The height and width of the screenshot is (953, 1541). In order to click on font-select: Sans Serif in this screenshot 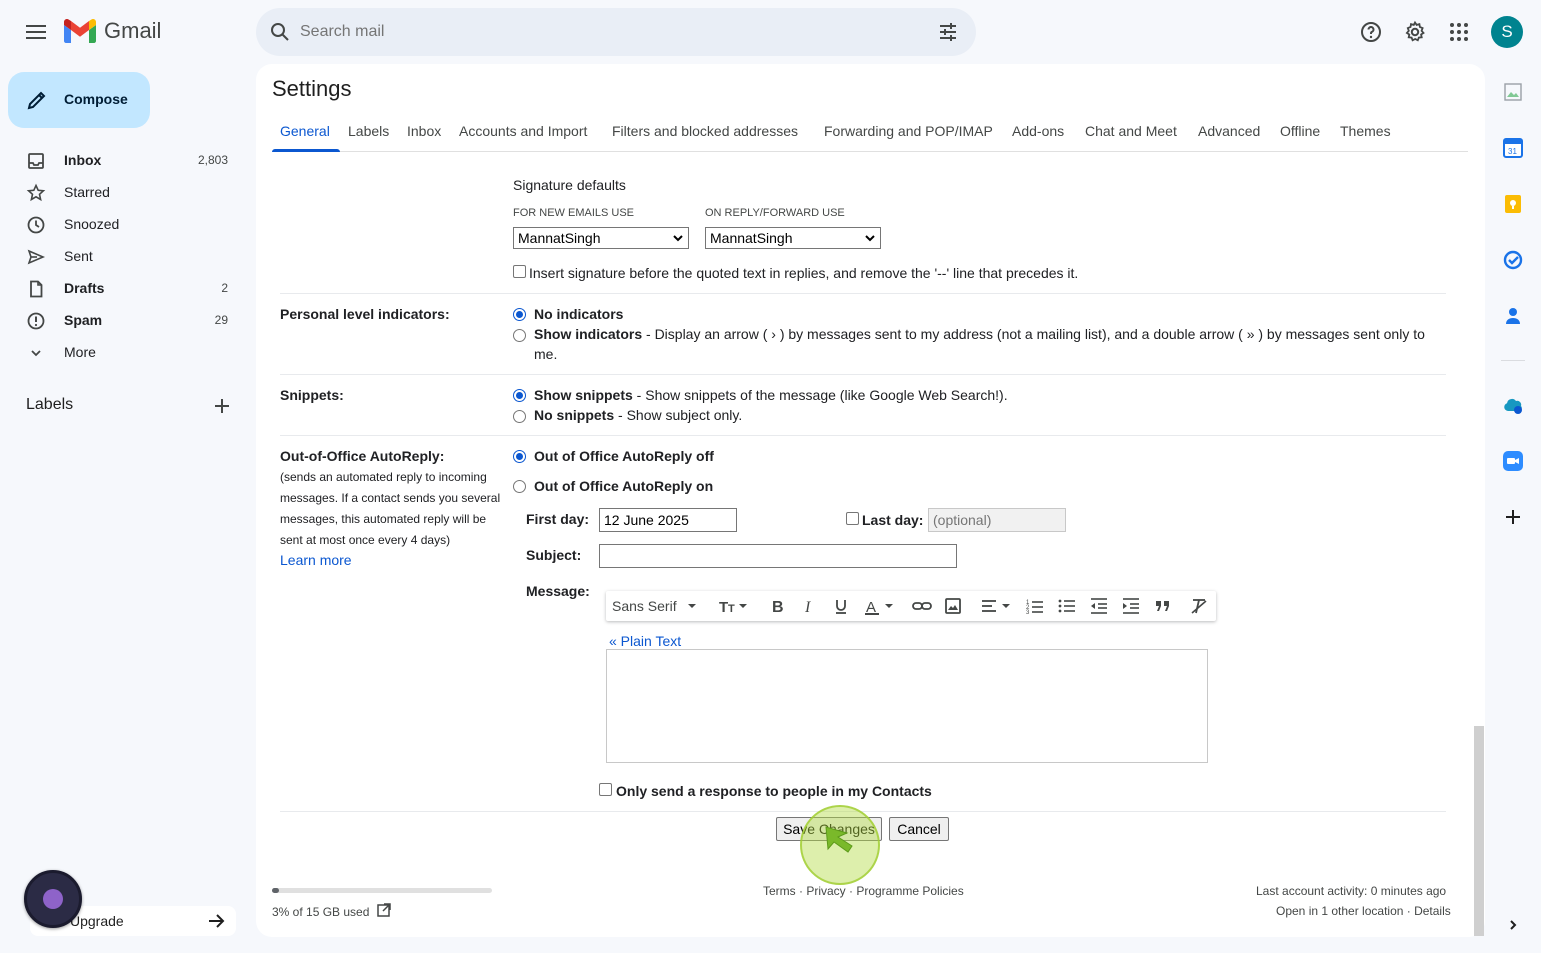, I will do `click(655, 606)`.